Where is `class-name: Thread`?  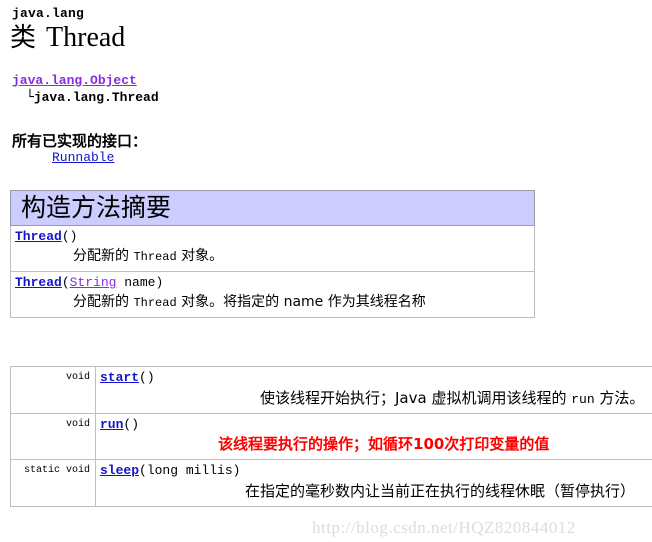
class-name: Thread is located at coordinates (86, 37).